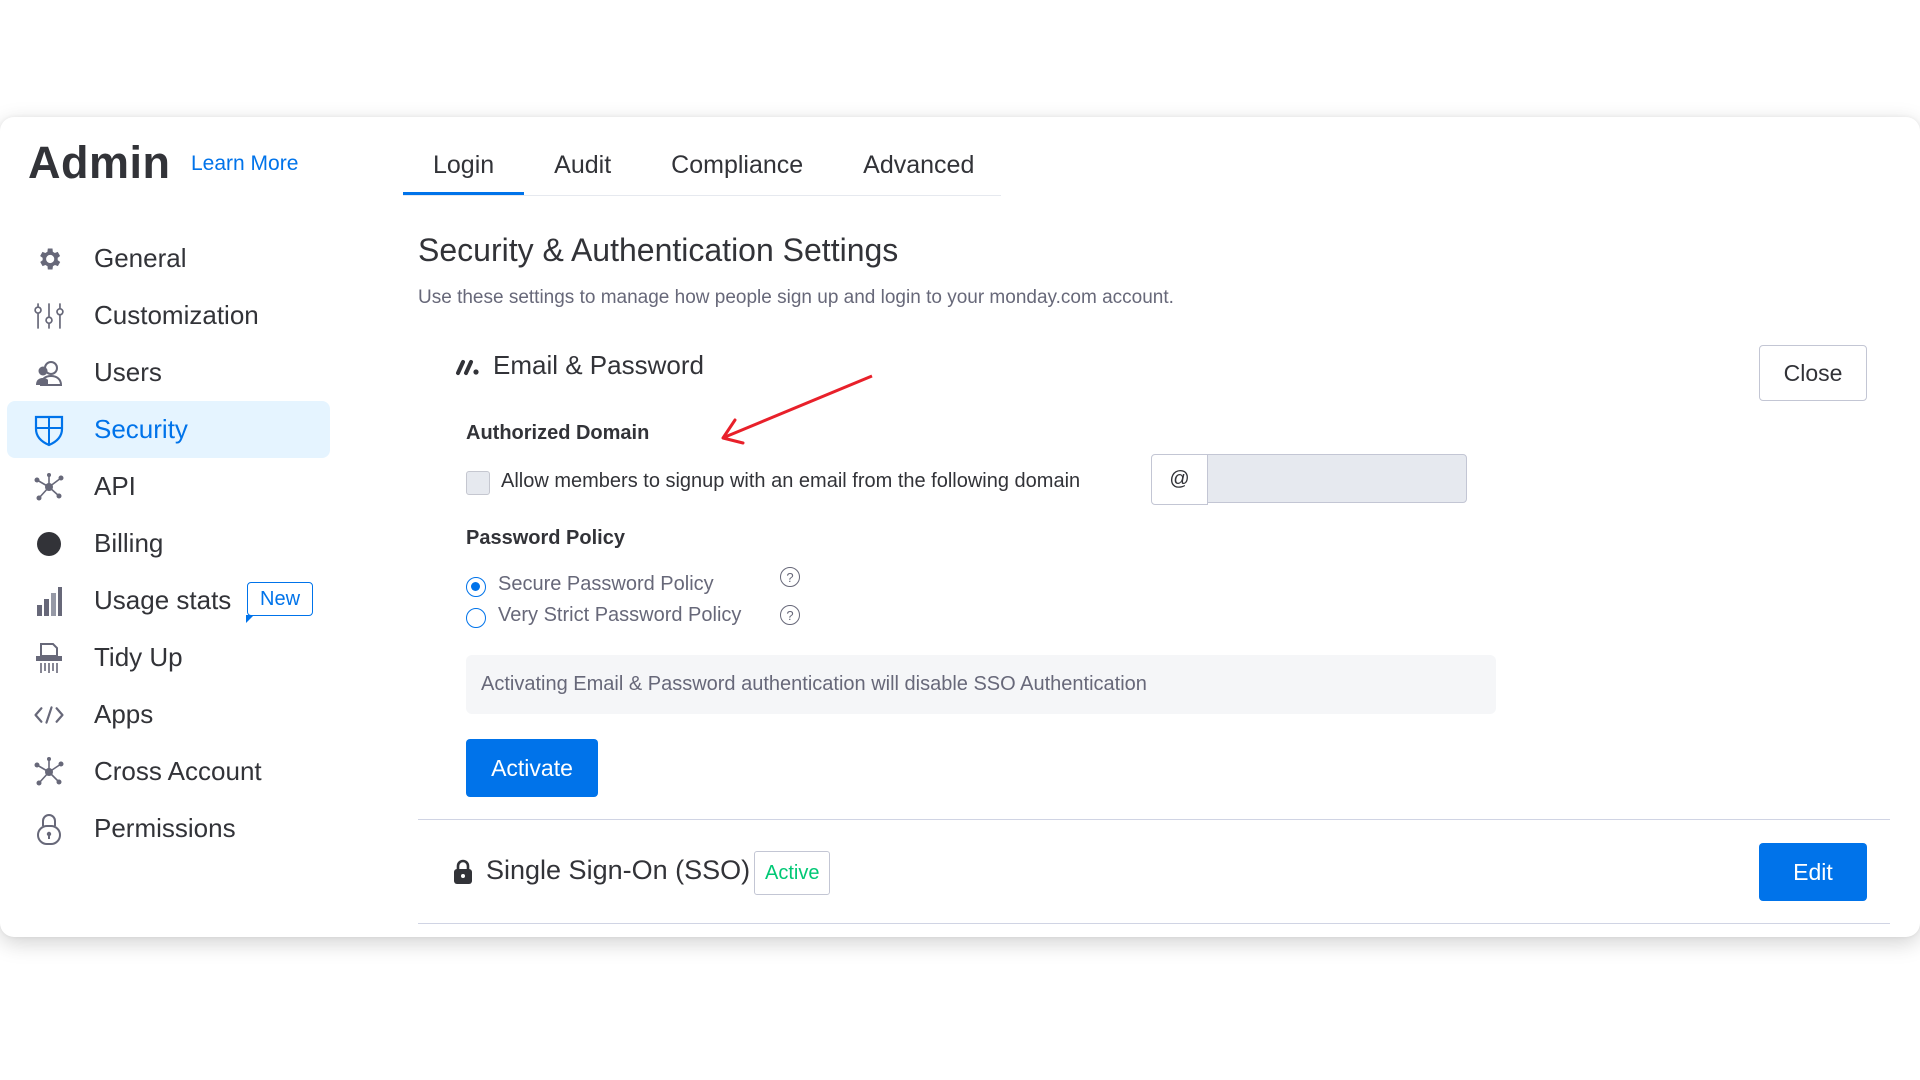 This screenshot has height=1080, width=1920. I want to click on password-policy-heading: Password Policy, so click(545, 538).